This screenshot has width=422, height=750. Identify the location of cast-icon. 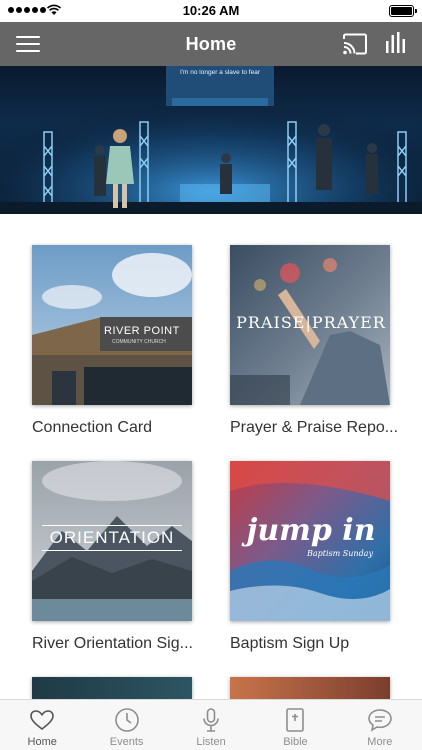
(355, 44).